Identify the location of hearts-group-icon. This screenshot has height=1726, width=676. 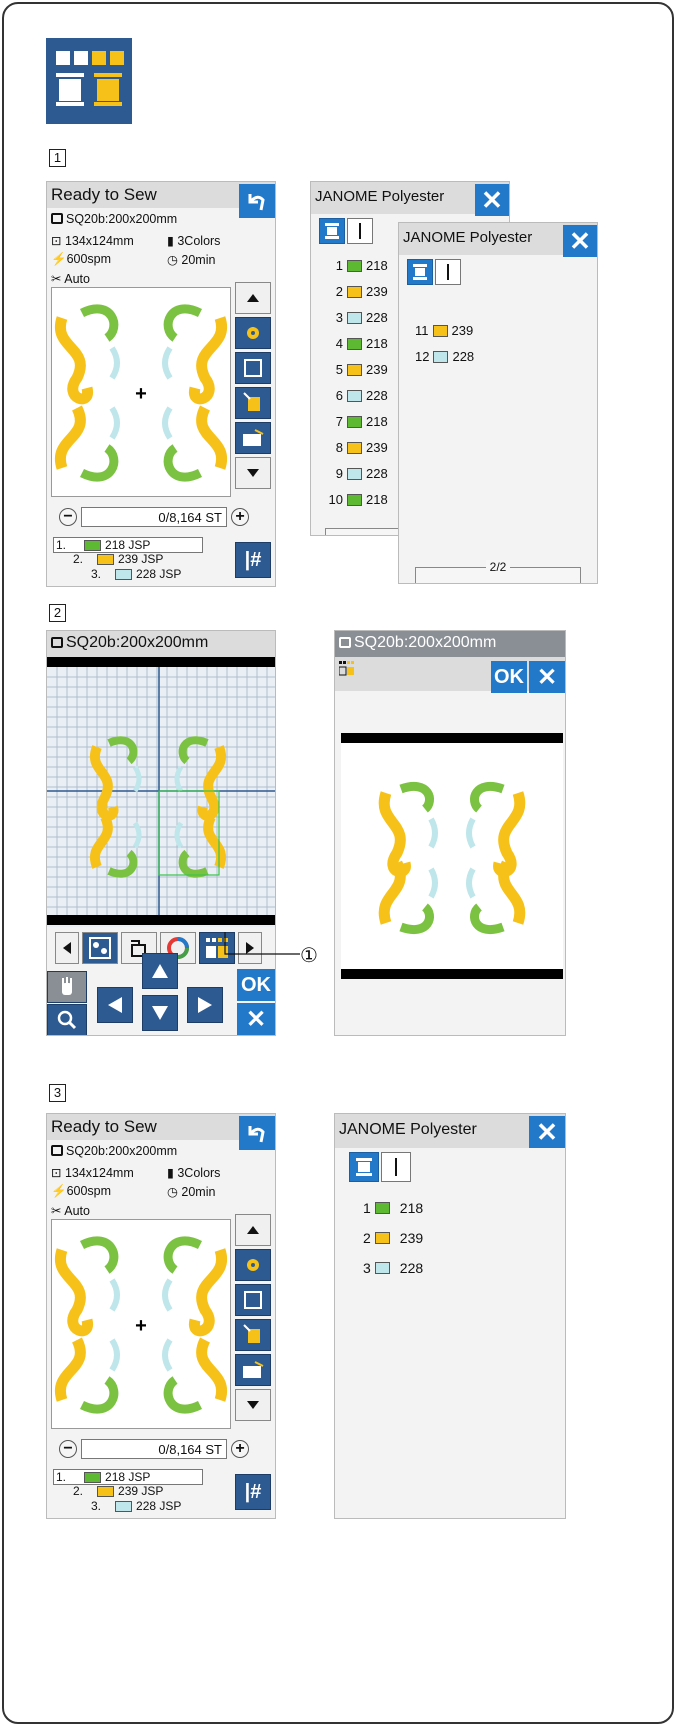
(100, 948).